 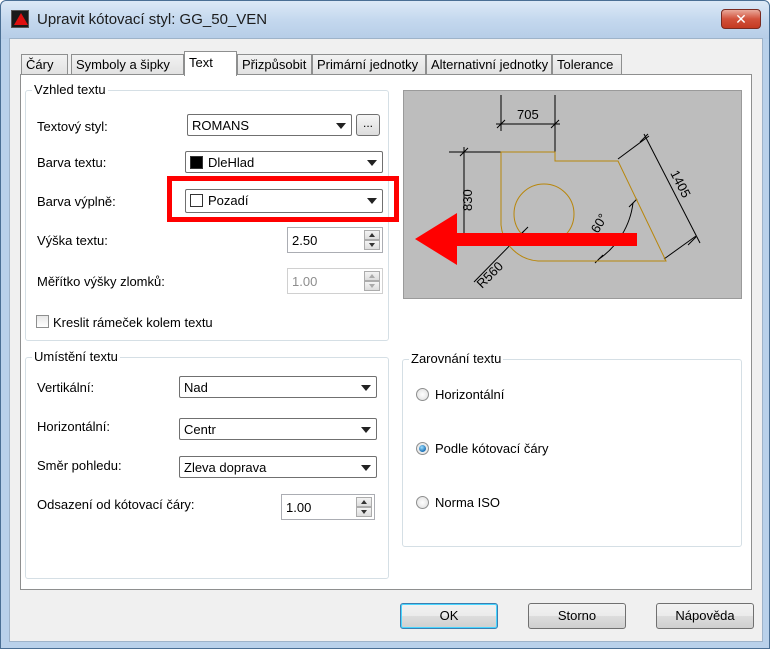 I want to click on window-title: Upravit kótovací styl: GG_50_VEN, so click(x=152, y=19).